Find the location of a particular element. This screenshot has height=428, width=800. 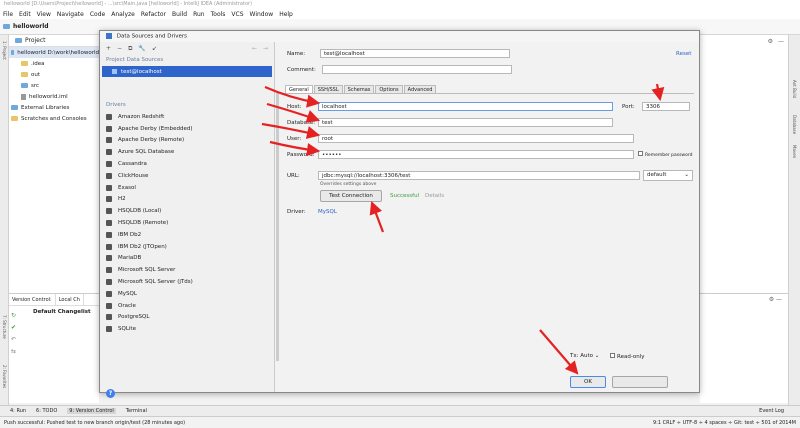

arrow-to-password is located at coordinates (295, 148).